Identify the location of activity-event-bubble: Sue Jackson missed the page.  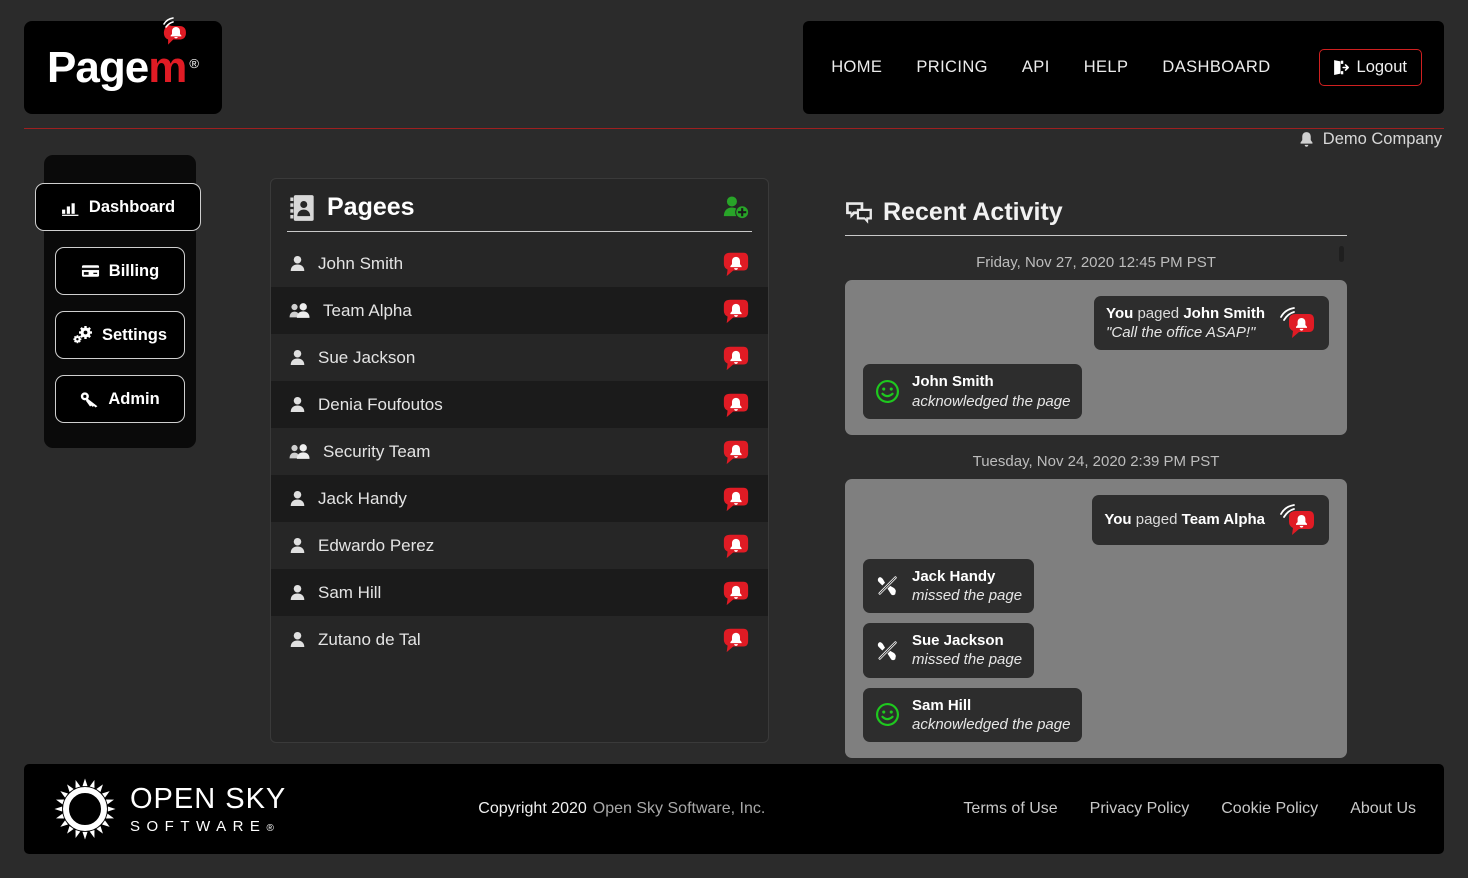
(949, 650).